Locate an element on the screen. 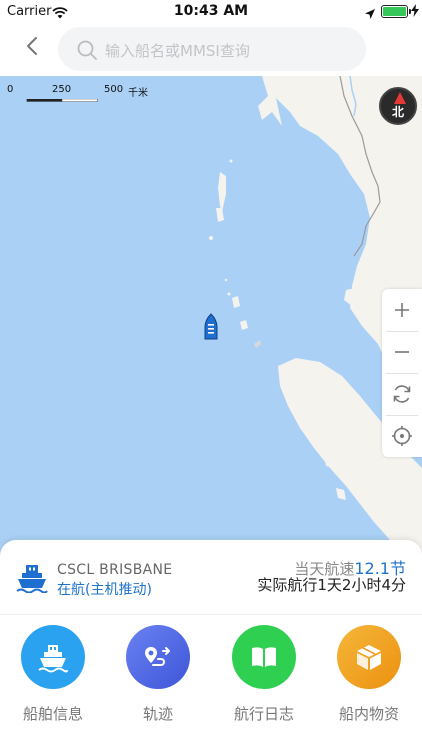  vessel-marker is located at coordinates (211, 329).